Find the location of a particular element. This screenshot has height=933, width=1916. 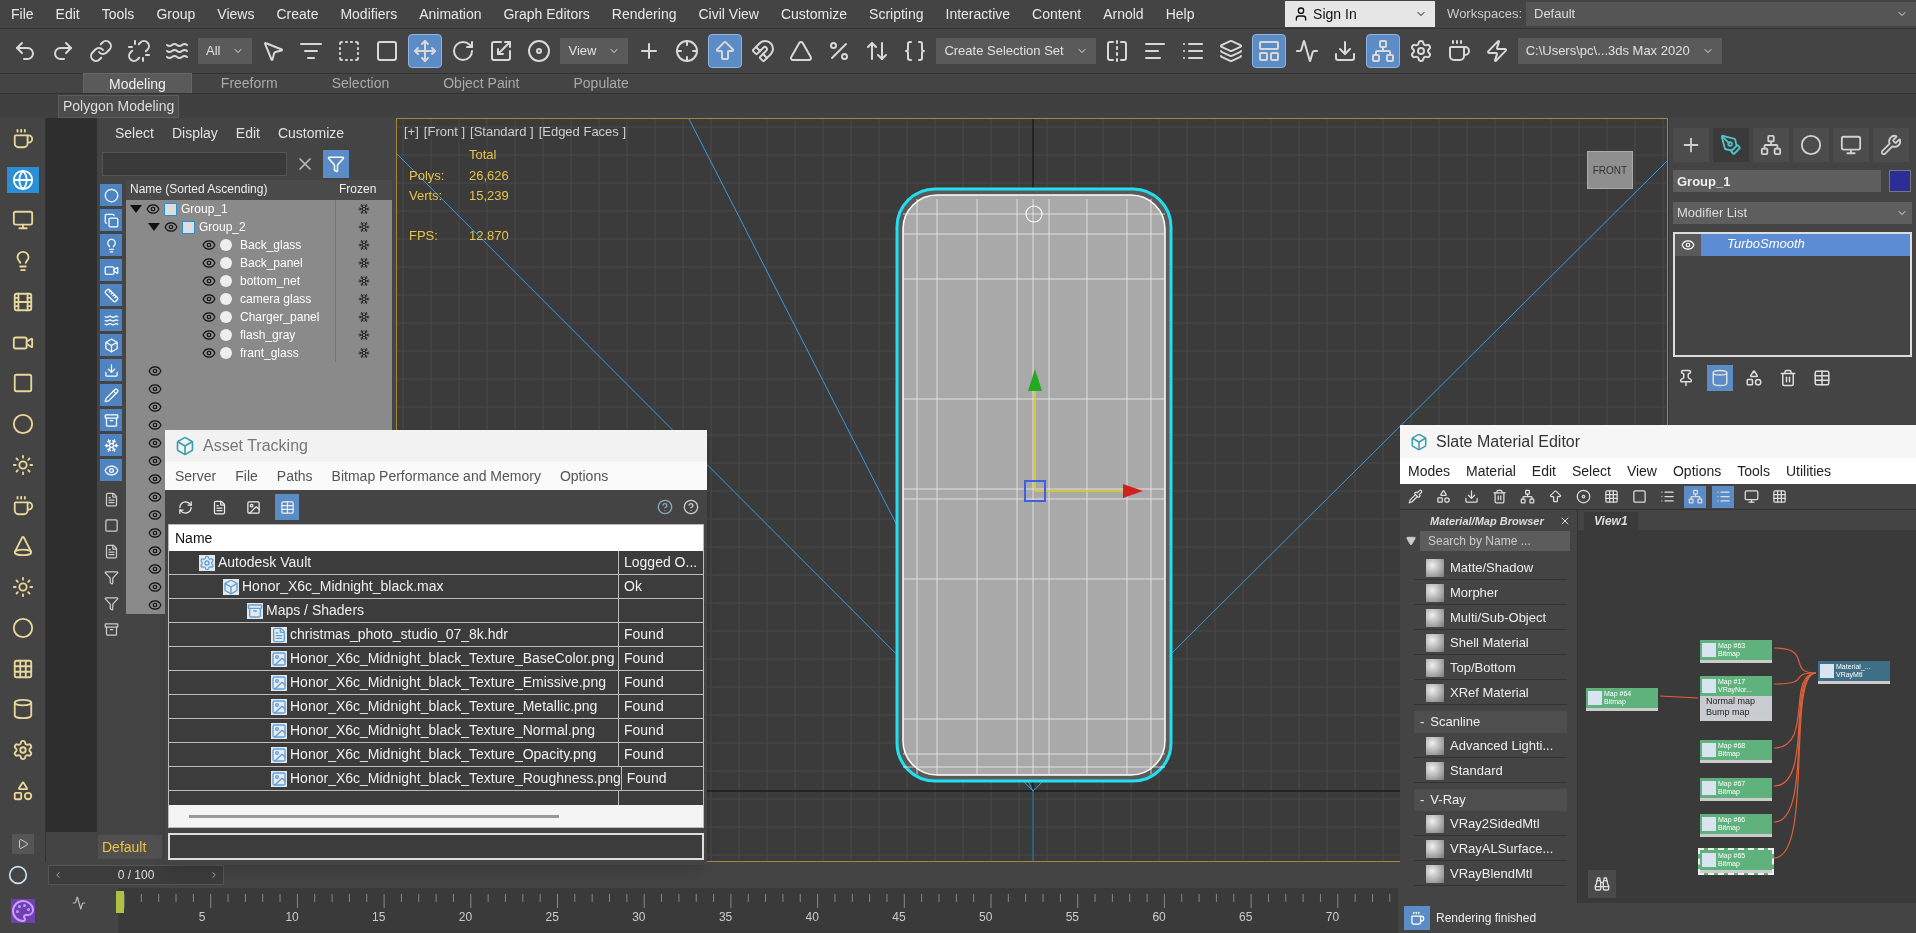

object-name-field: Group_1 is located at coordinates (1777, 181).